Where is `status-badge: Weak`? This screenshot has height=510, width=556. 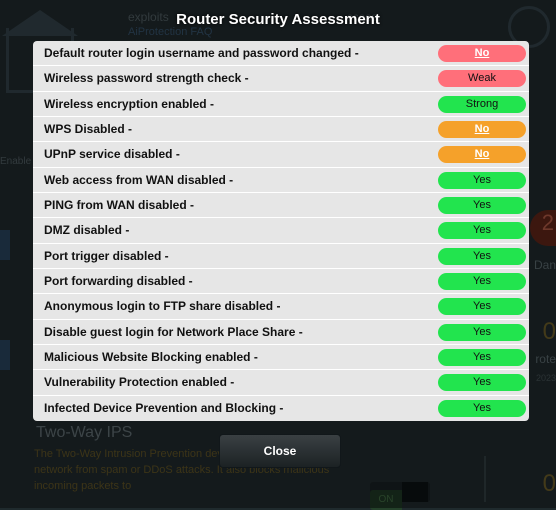 status-badge: Weak is located at coordinates (482, 79).